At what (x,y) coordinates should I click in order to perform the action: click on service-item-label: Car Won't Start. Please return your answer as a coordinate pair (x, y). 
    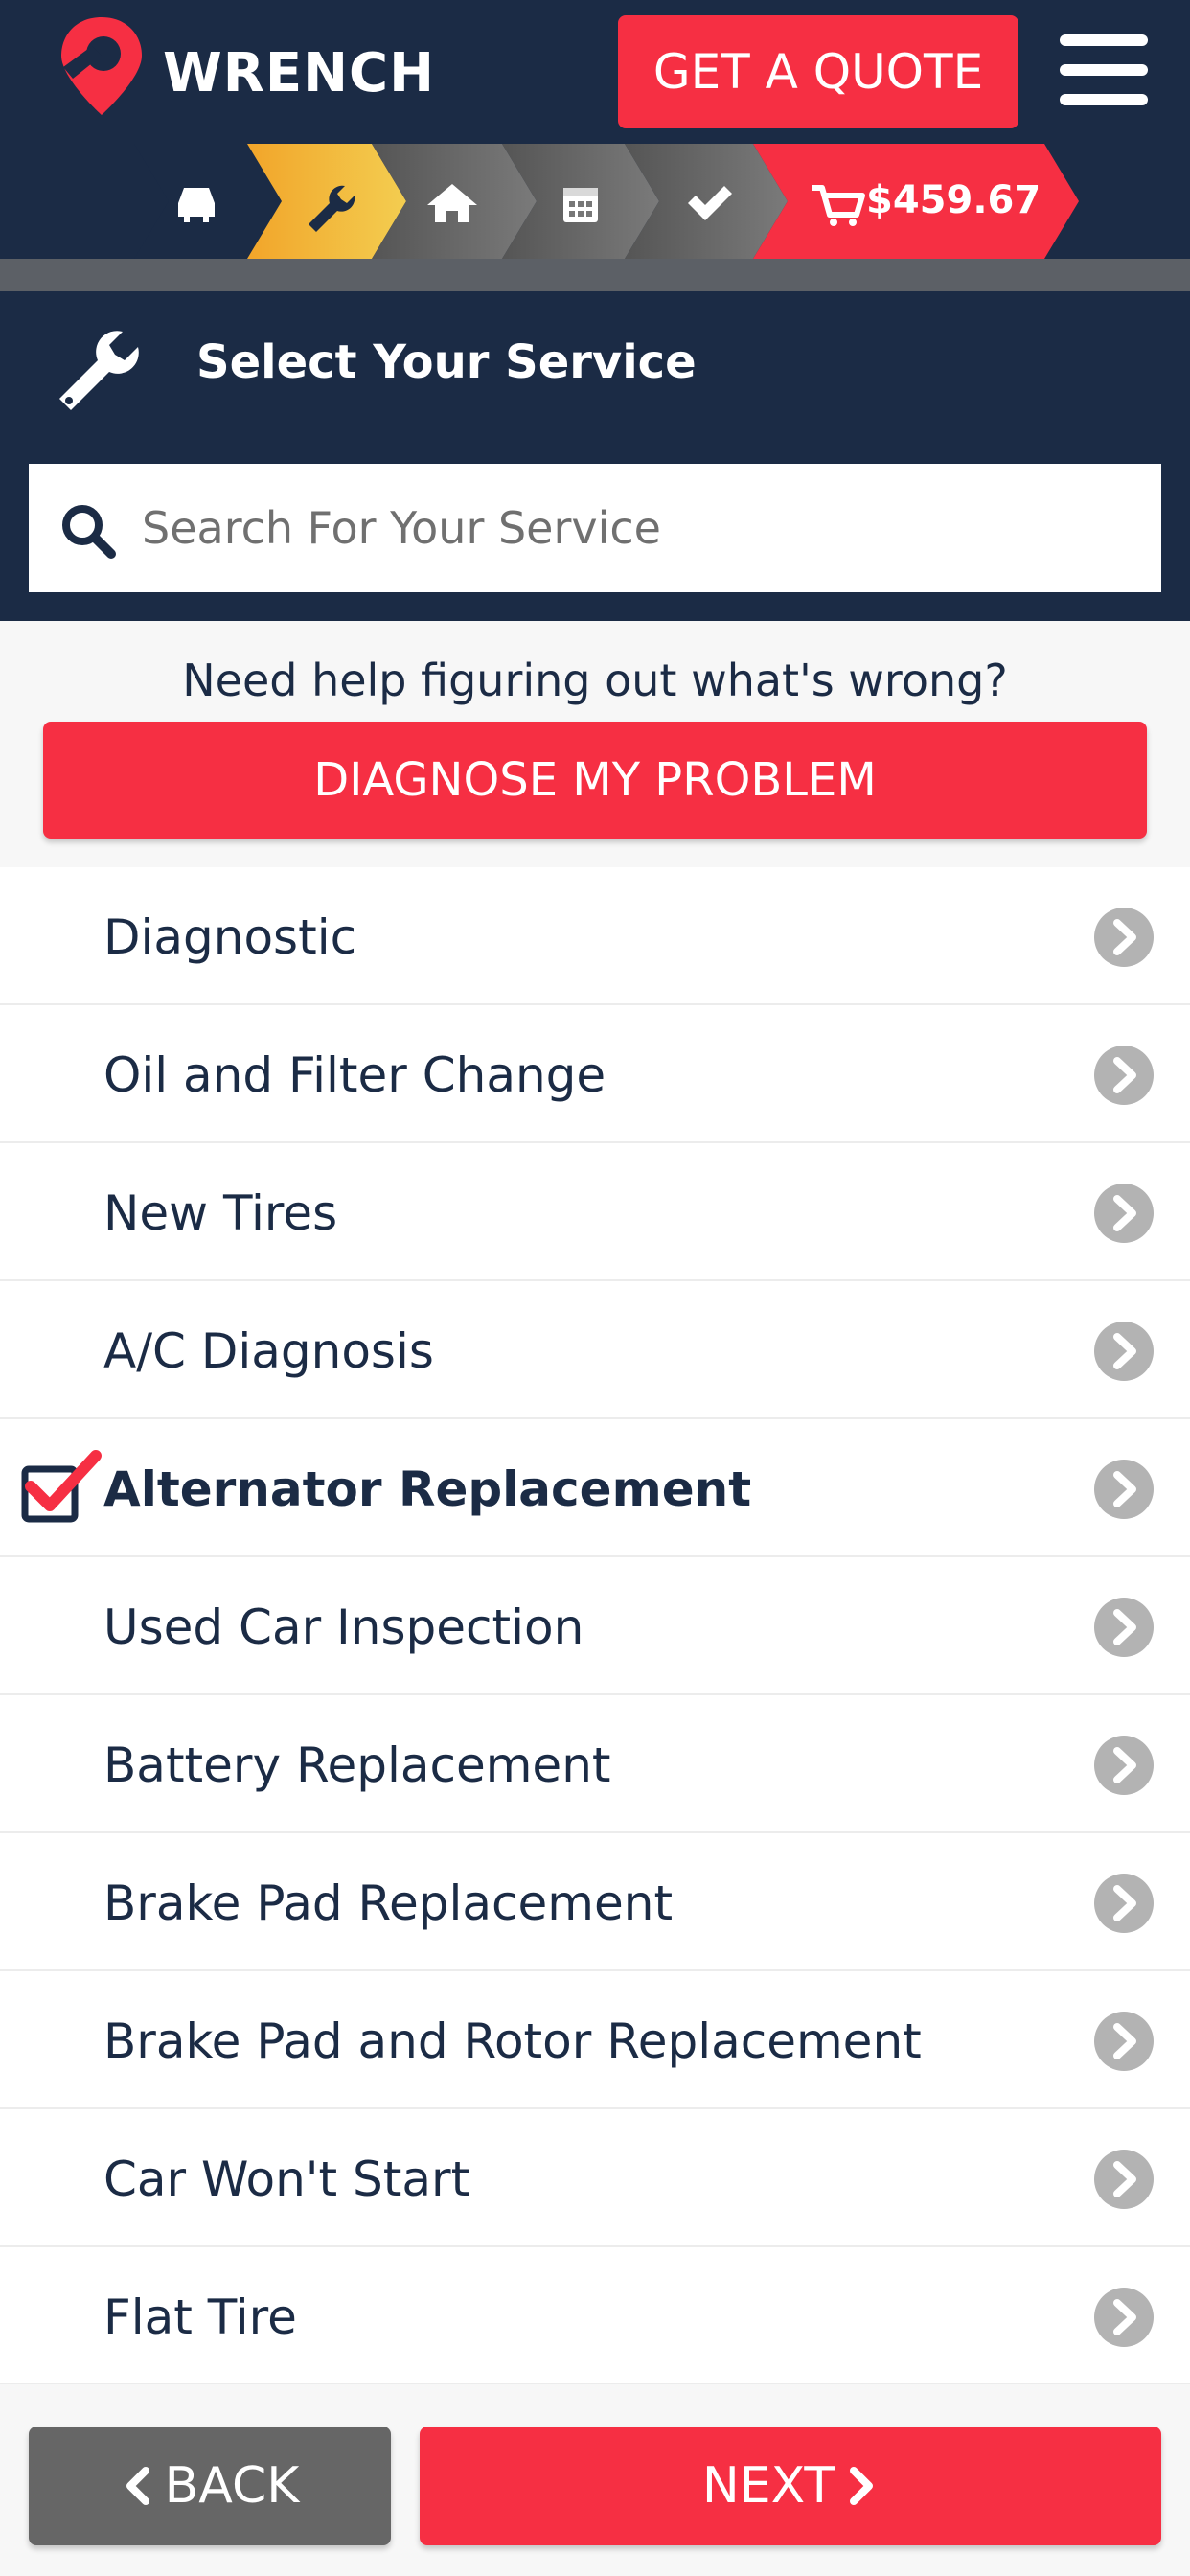
    Looking at the image, I should click on (287, 2179).